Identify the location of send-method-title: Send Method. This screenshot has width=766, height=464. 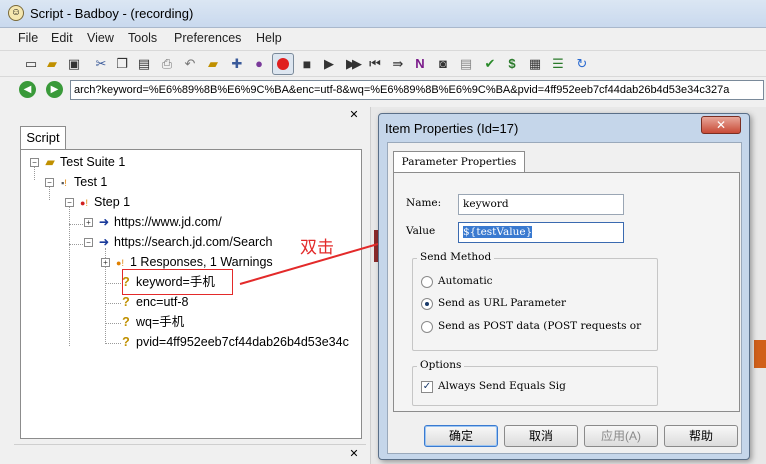
(456, 257).